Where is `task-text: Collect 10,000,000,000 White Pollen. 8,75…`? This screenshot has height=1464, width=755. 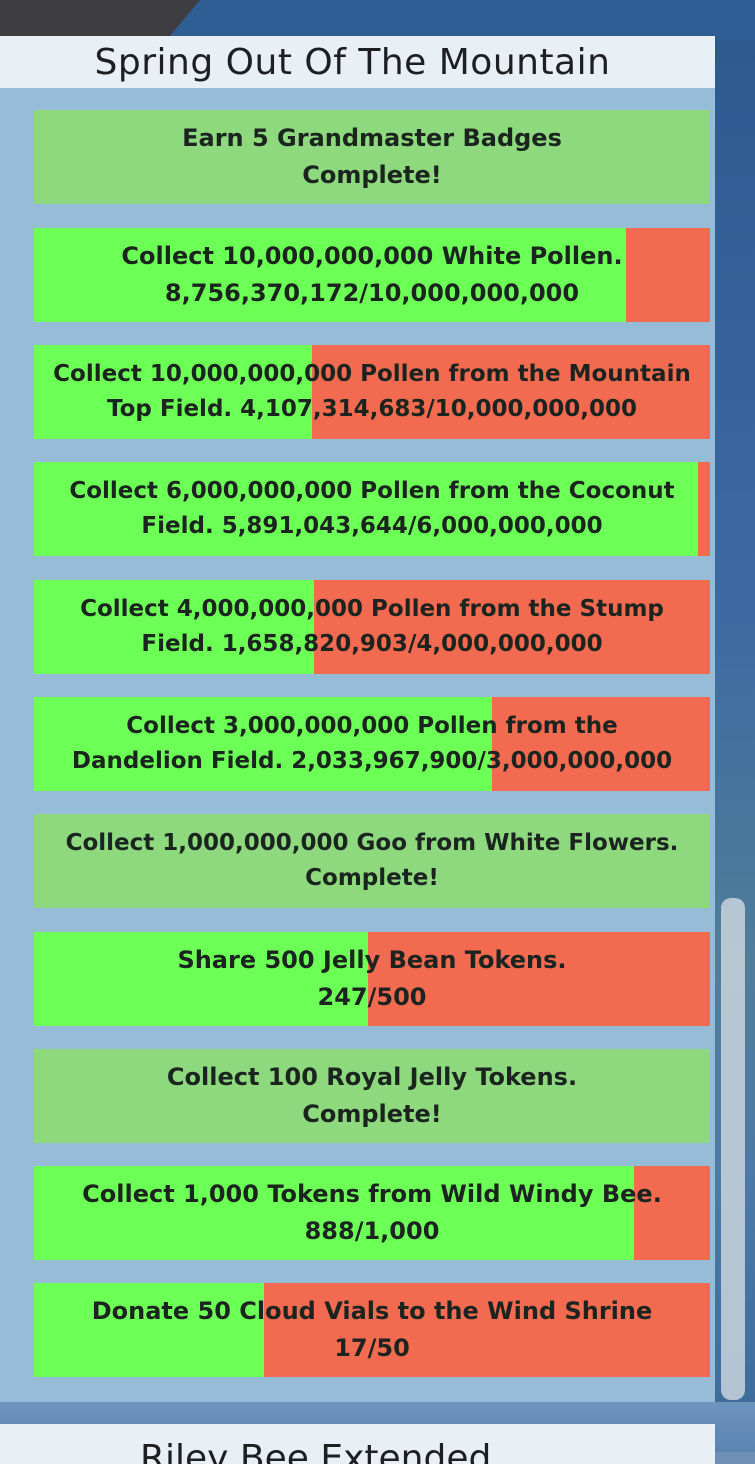
task-text: Collect 10,000,000,000 White Pollen. 8,75… is located at coordinates (372, 275).